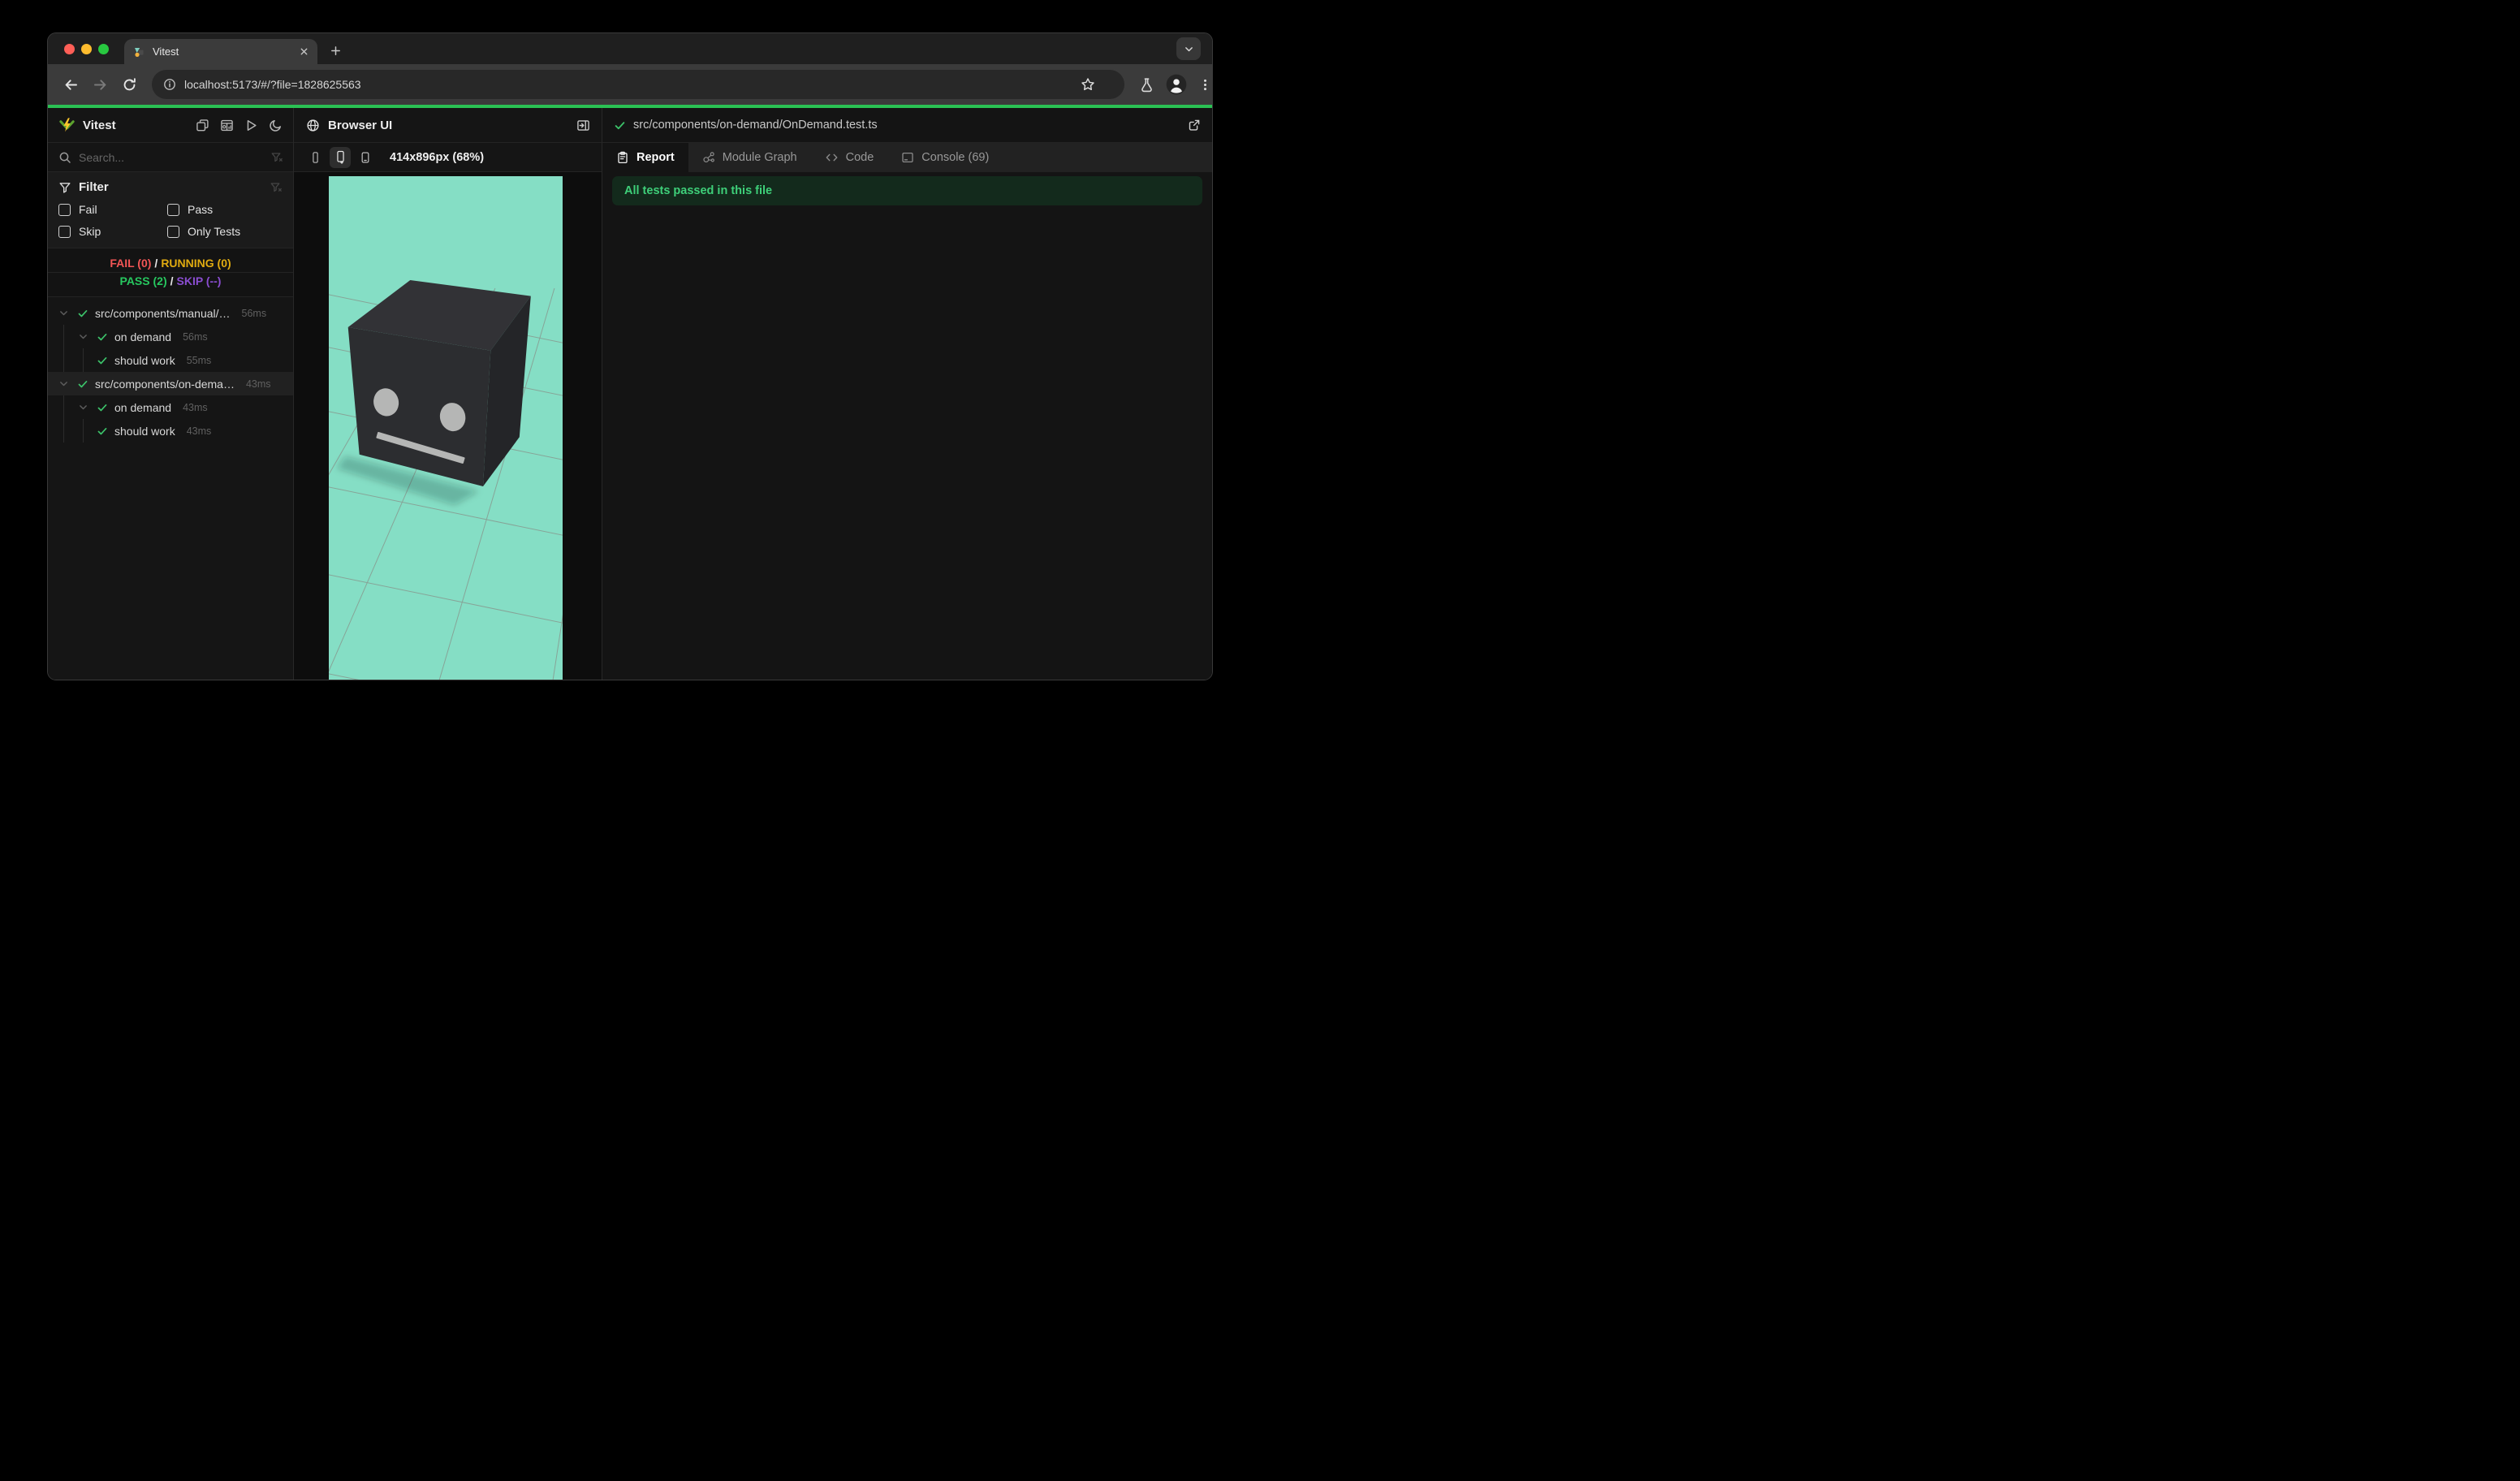  What do you see at coordinates (638, 84) in the screenshot?
I see `address-bar: localhost:5173/#/?file=1828625563` at bounding box center [638, 84].